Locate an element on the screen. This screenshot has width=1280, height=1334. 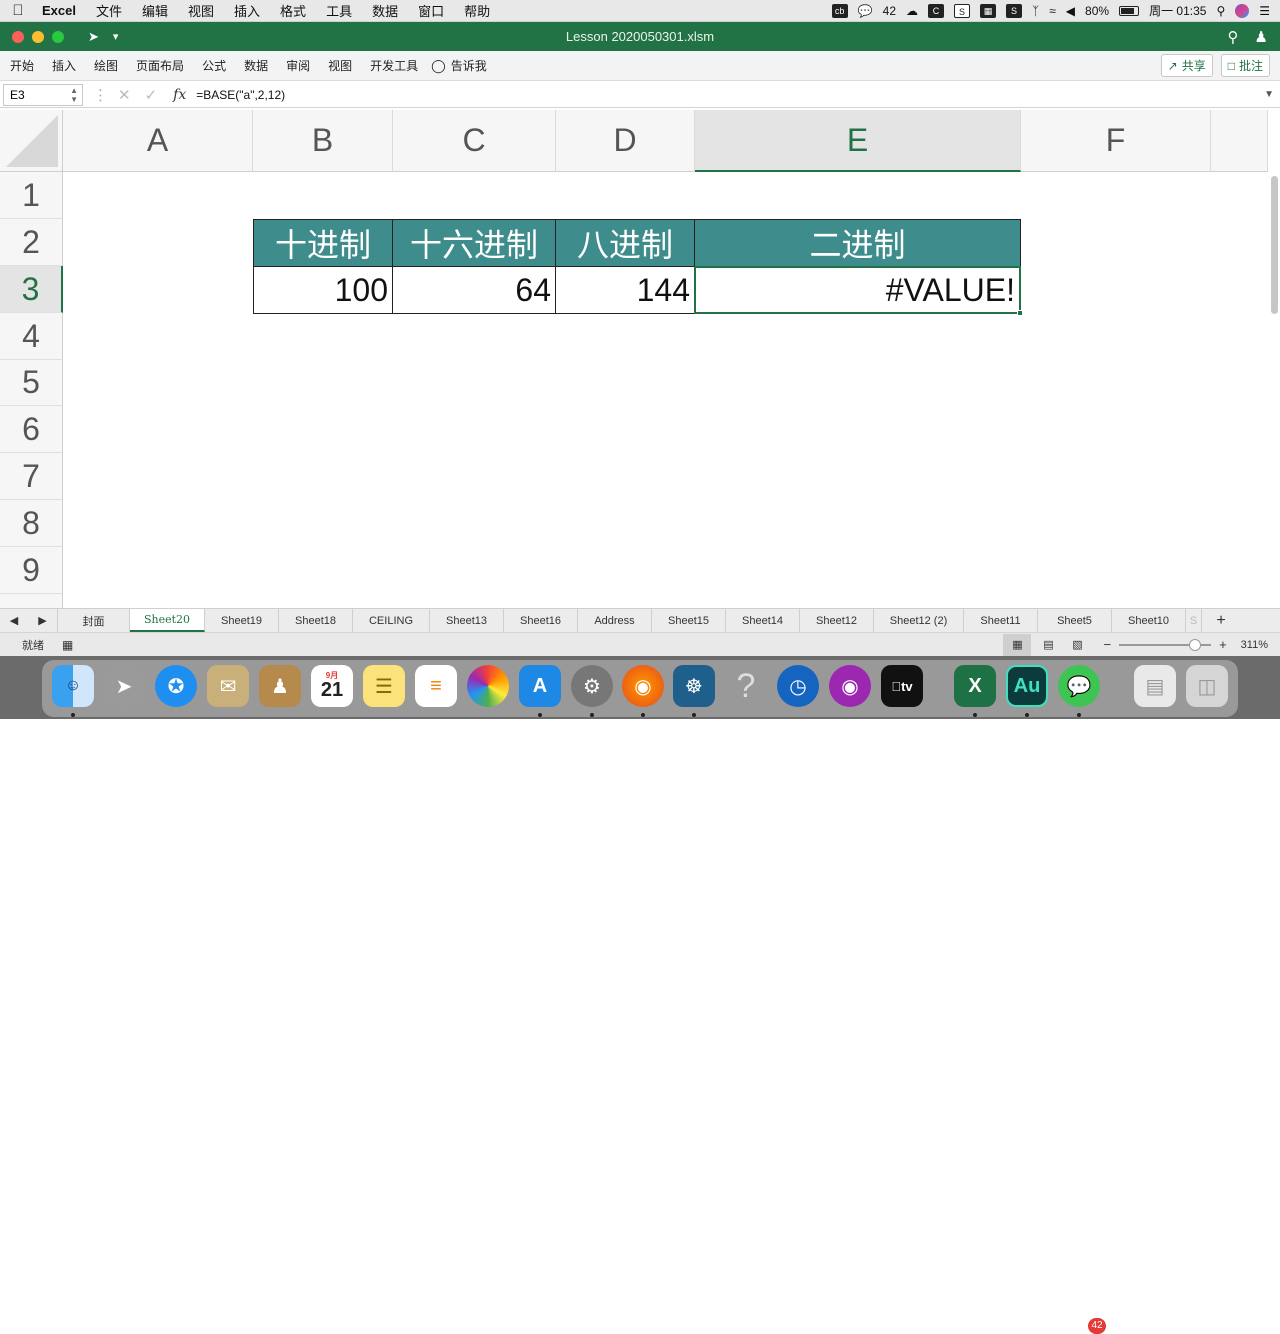
app-store-icon: A is located at coordinates (540, 686).